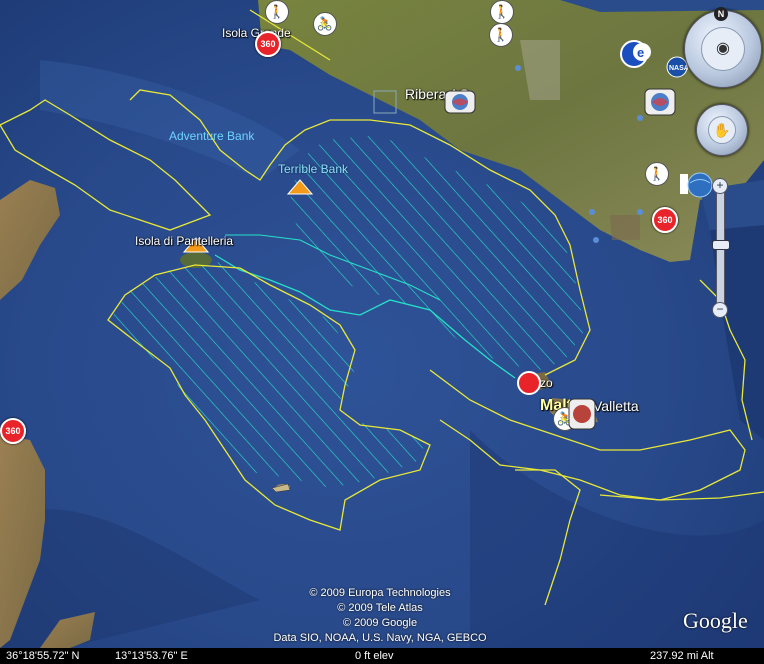 The width and height of the screenshot is (764, 664). I want to click on svg-text: NASA, so click(678, 68).